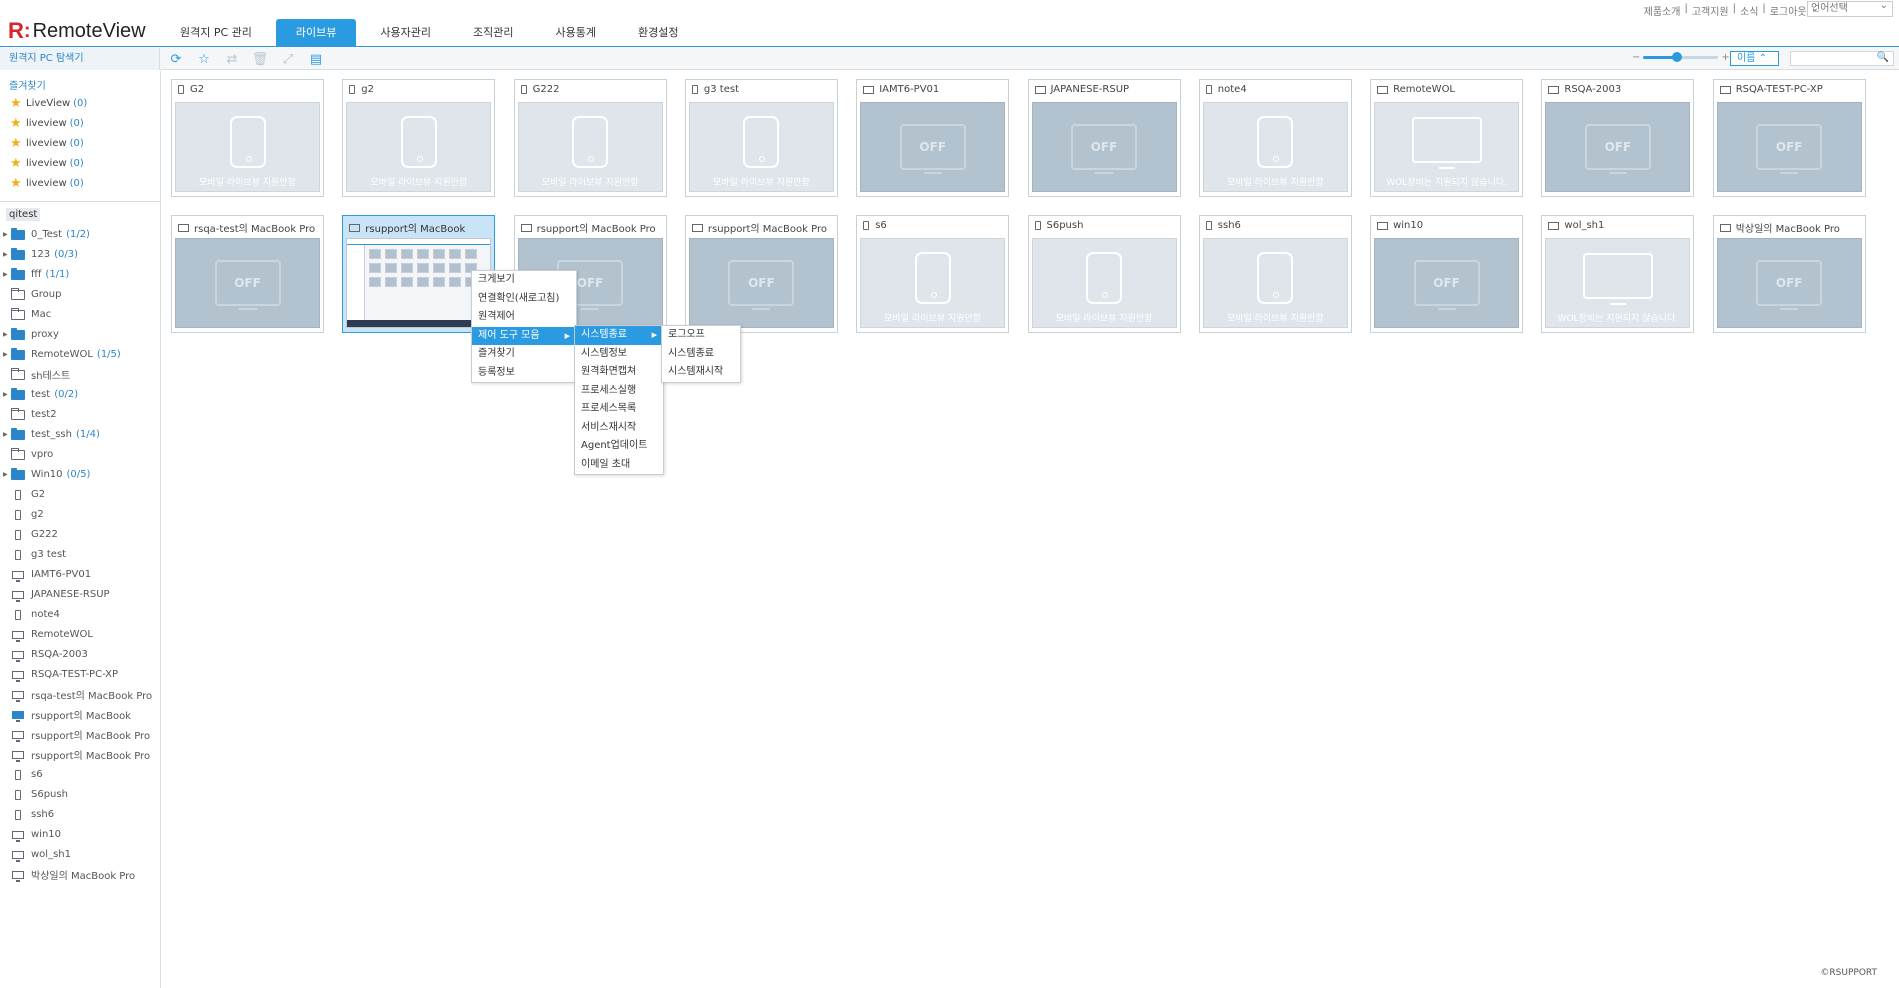 This screenshot has width=1899, height=988. Describe the element at coordinates (204, 59) in the screenshot. I see `star-add-icon: ☆` at that location.